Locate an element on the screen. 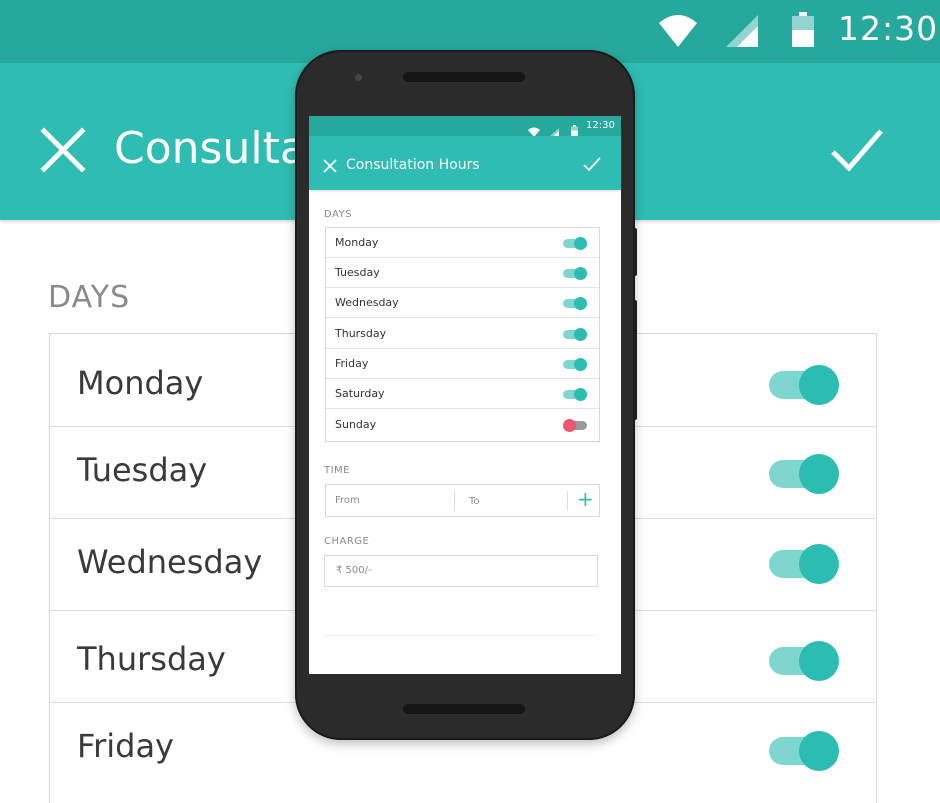 Image resolution: width=940 pixels, height=803 pixels. wifi-icon is located at coordinates (678, 33).